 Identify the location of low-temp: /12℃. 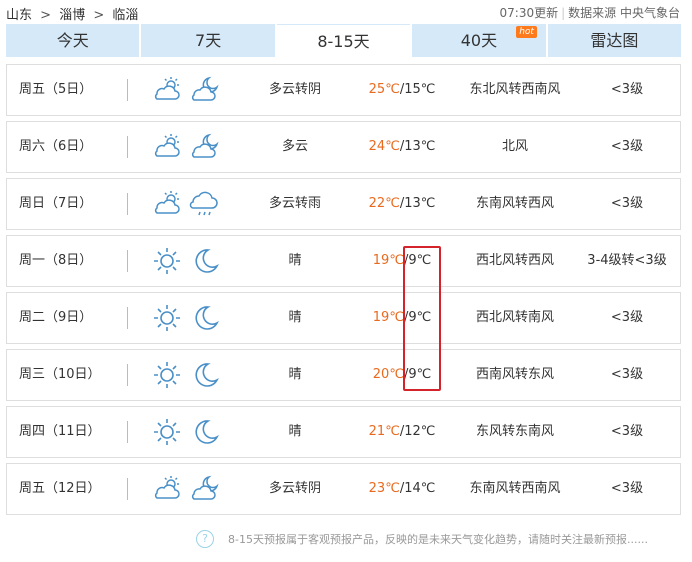
(417, 431).